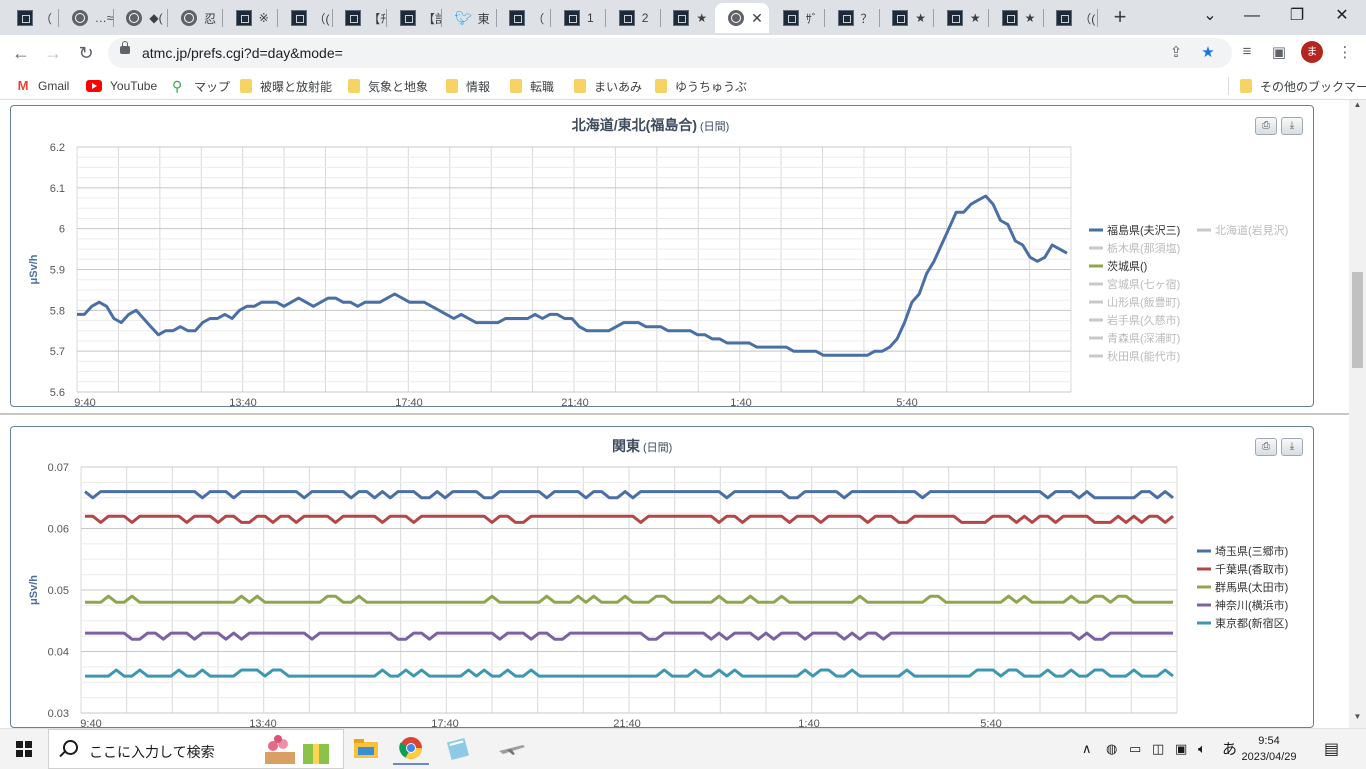 This screenshot has height=769, width=1366. Describe the element at coordinates (431, 18) in the screenshot. I see `tab-title: 【訁` at that location.